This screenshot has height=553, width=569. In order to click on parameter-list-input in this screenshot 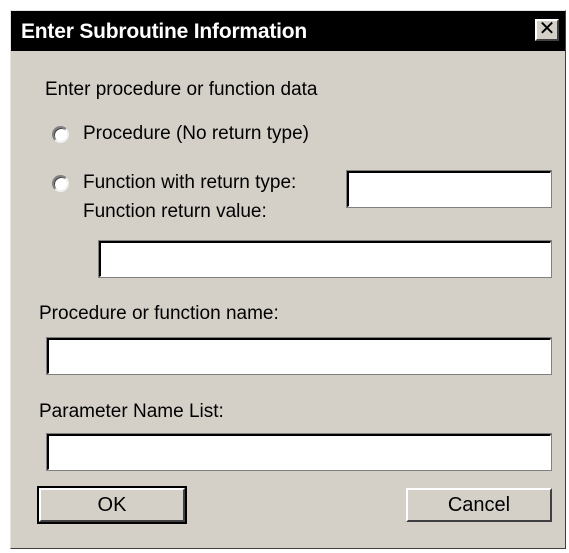, I will do `click(299, 452)`.